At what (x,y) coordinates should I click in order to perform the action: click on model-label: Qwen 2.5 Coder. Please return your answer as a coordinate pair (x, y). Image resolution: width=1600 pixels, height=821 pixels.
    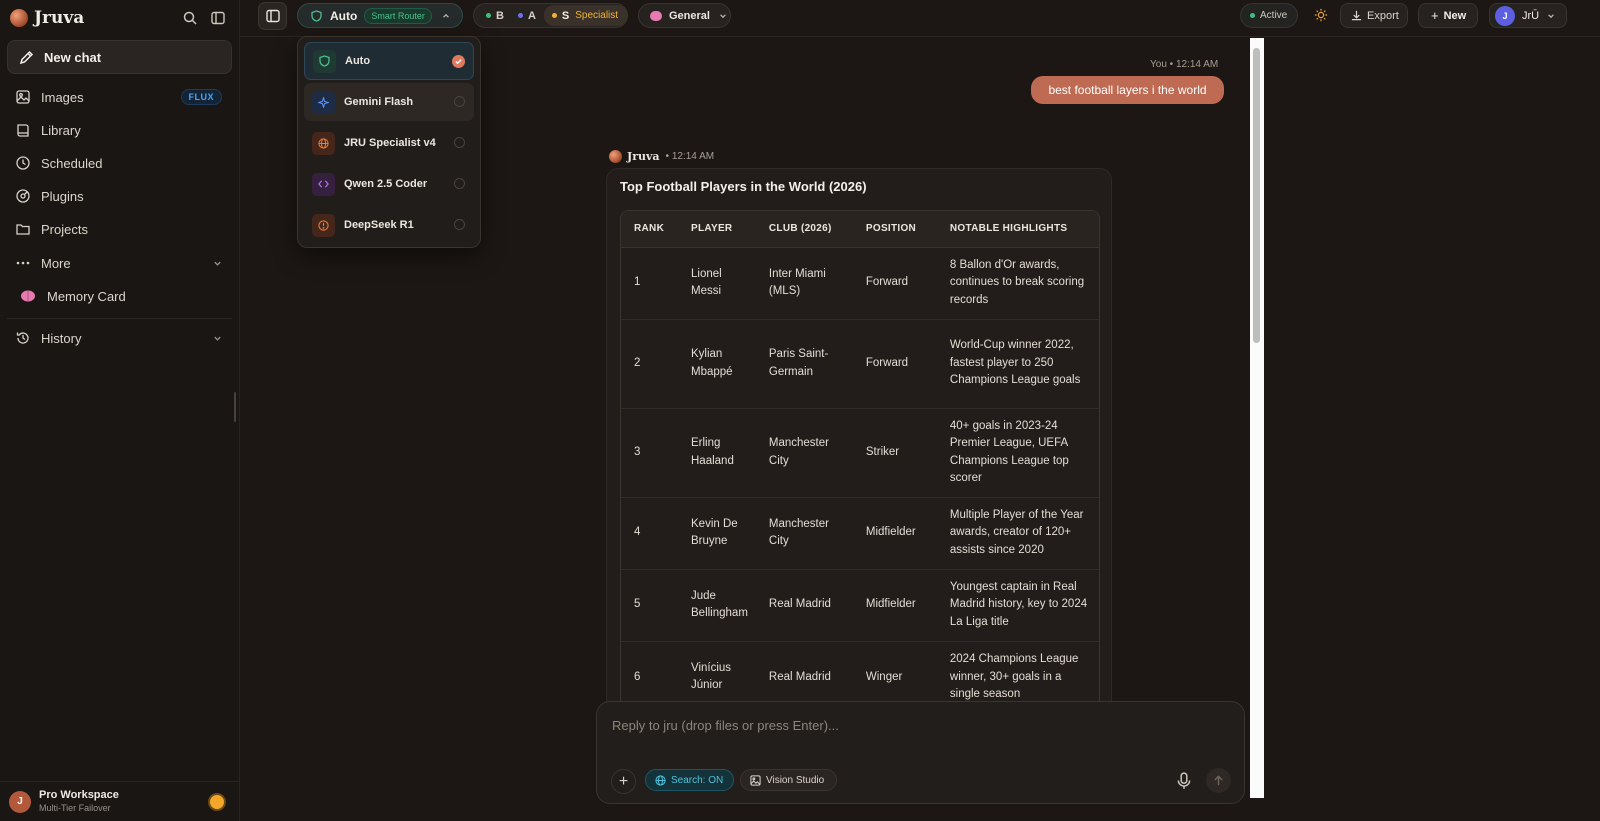
    Looking at the image, I should click on (386, 184).